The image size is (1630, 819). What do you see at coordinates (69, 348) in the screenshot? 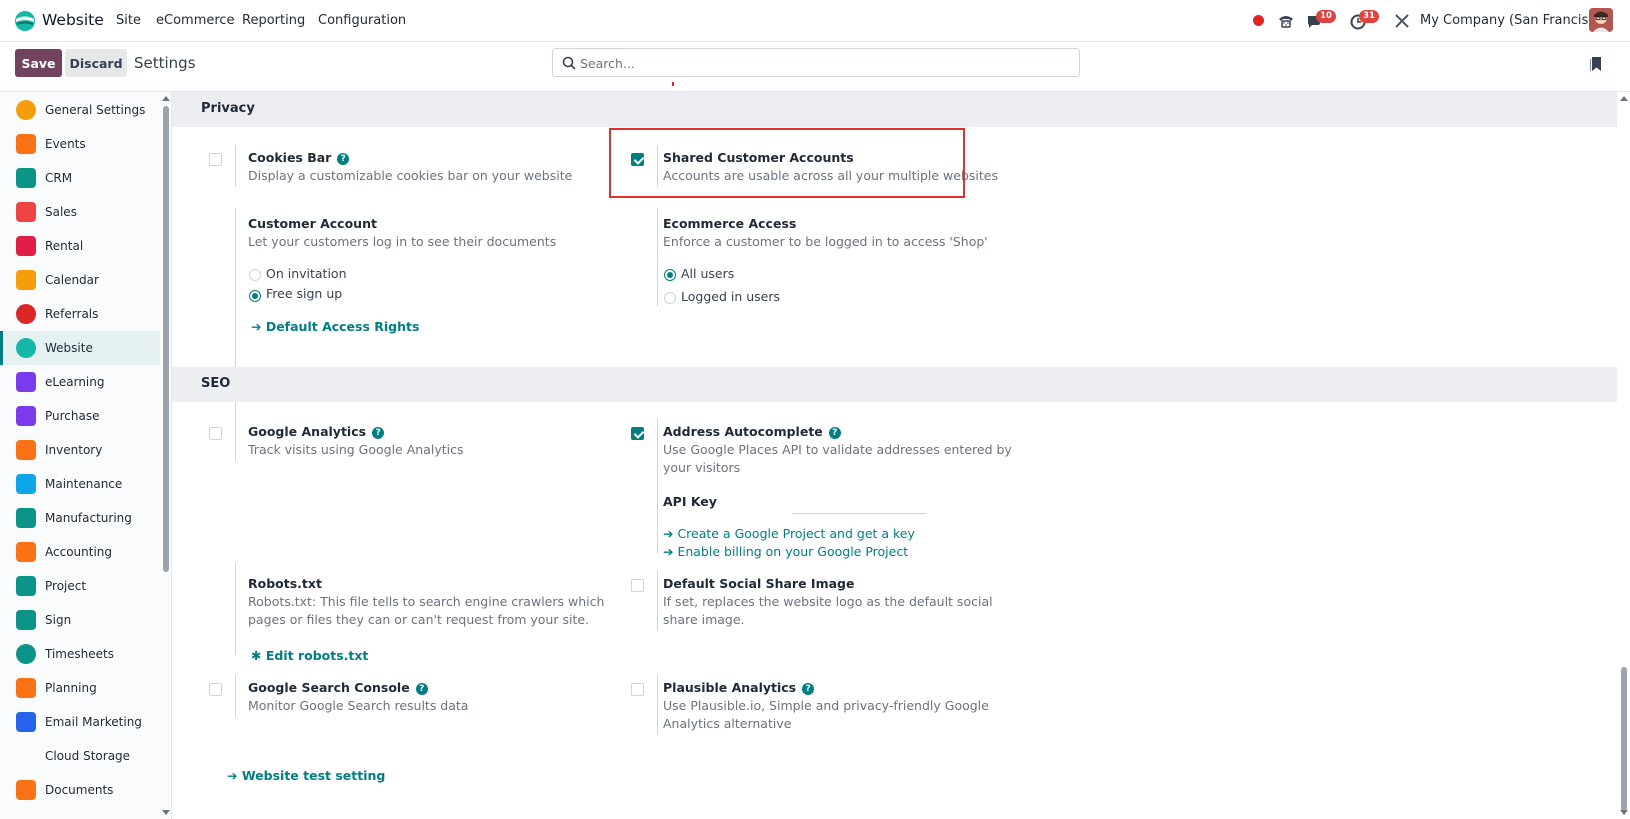
I see `sidebar-item-label: Website` at bounding box center [69, 348].